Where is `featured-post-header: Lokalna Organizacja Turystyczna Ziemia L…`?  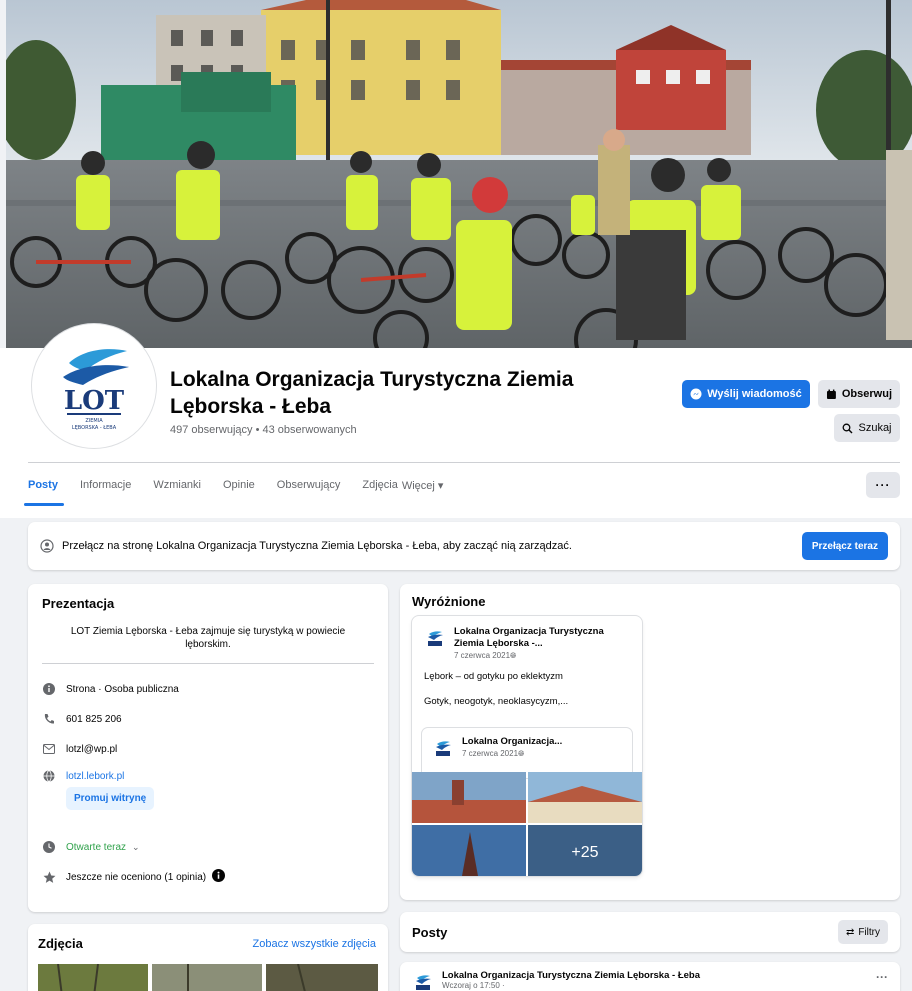 featured-post-header: Lokalna Organizacja Turystyczna Ziemia L… is located at coordinates (527, 638).